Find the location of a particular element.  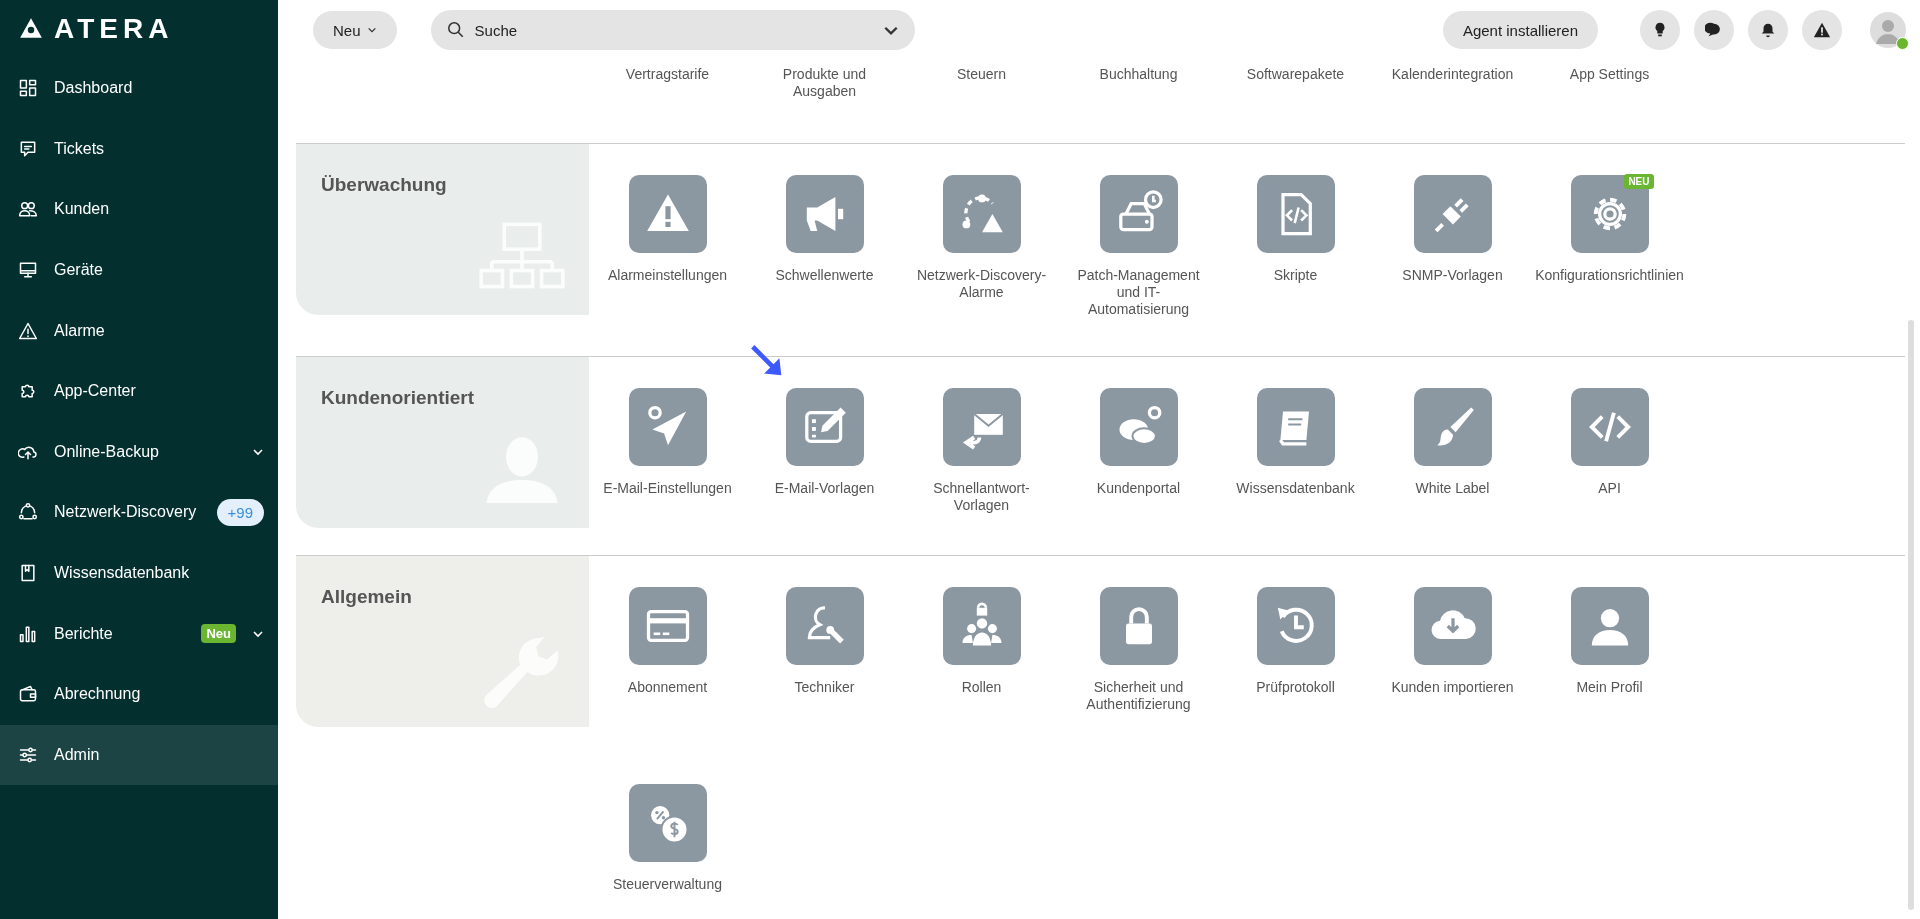

paintbrush-icon is located at coordinates (1452, 427).